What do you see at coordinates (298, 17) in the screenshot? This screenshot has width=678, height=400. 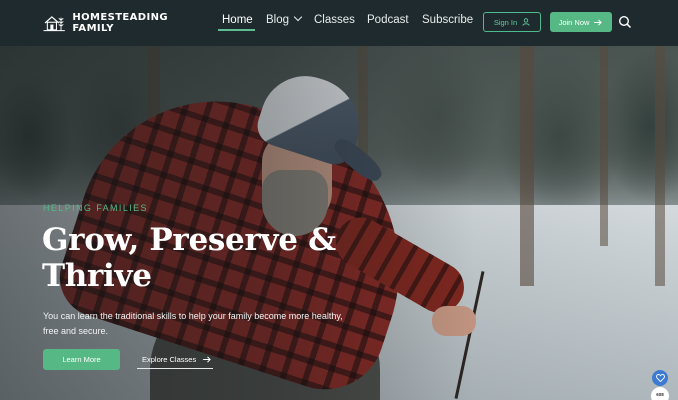 I see `chevron-down-icon` at bounding box center [298, 17].